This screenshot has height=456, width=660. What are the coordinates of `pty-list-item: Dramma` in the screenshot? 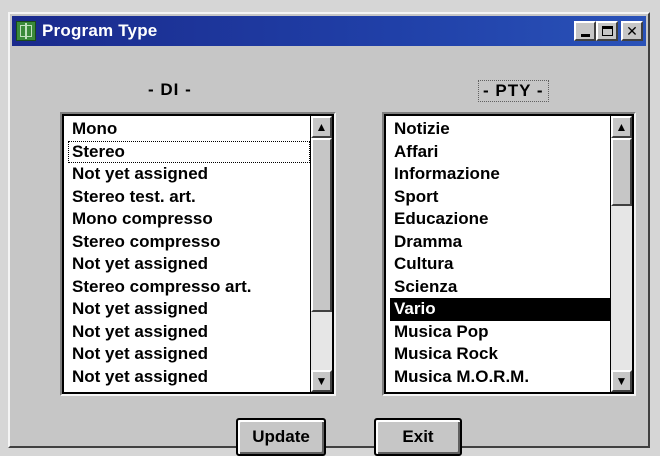 It's located at (500, 242).